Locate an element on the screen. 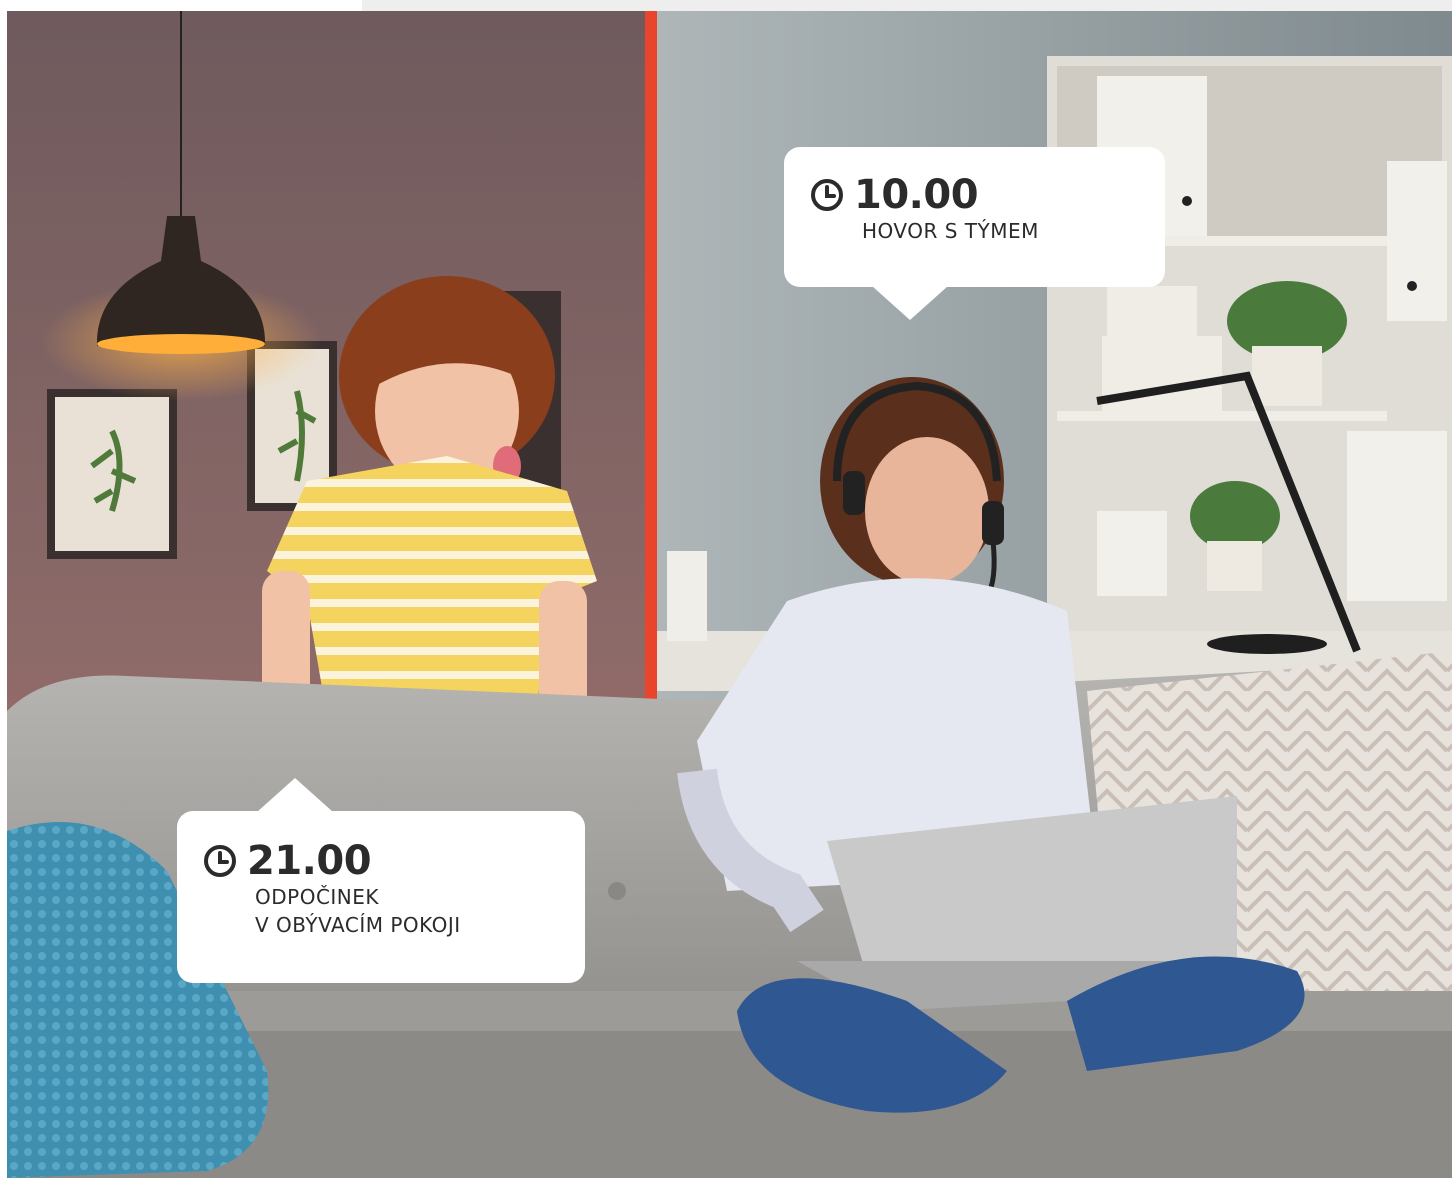  time-row: 10.00 is located at coordinates (987, 195).